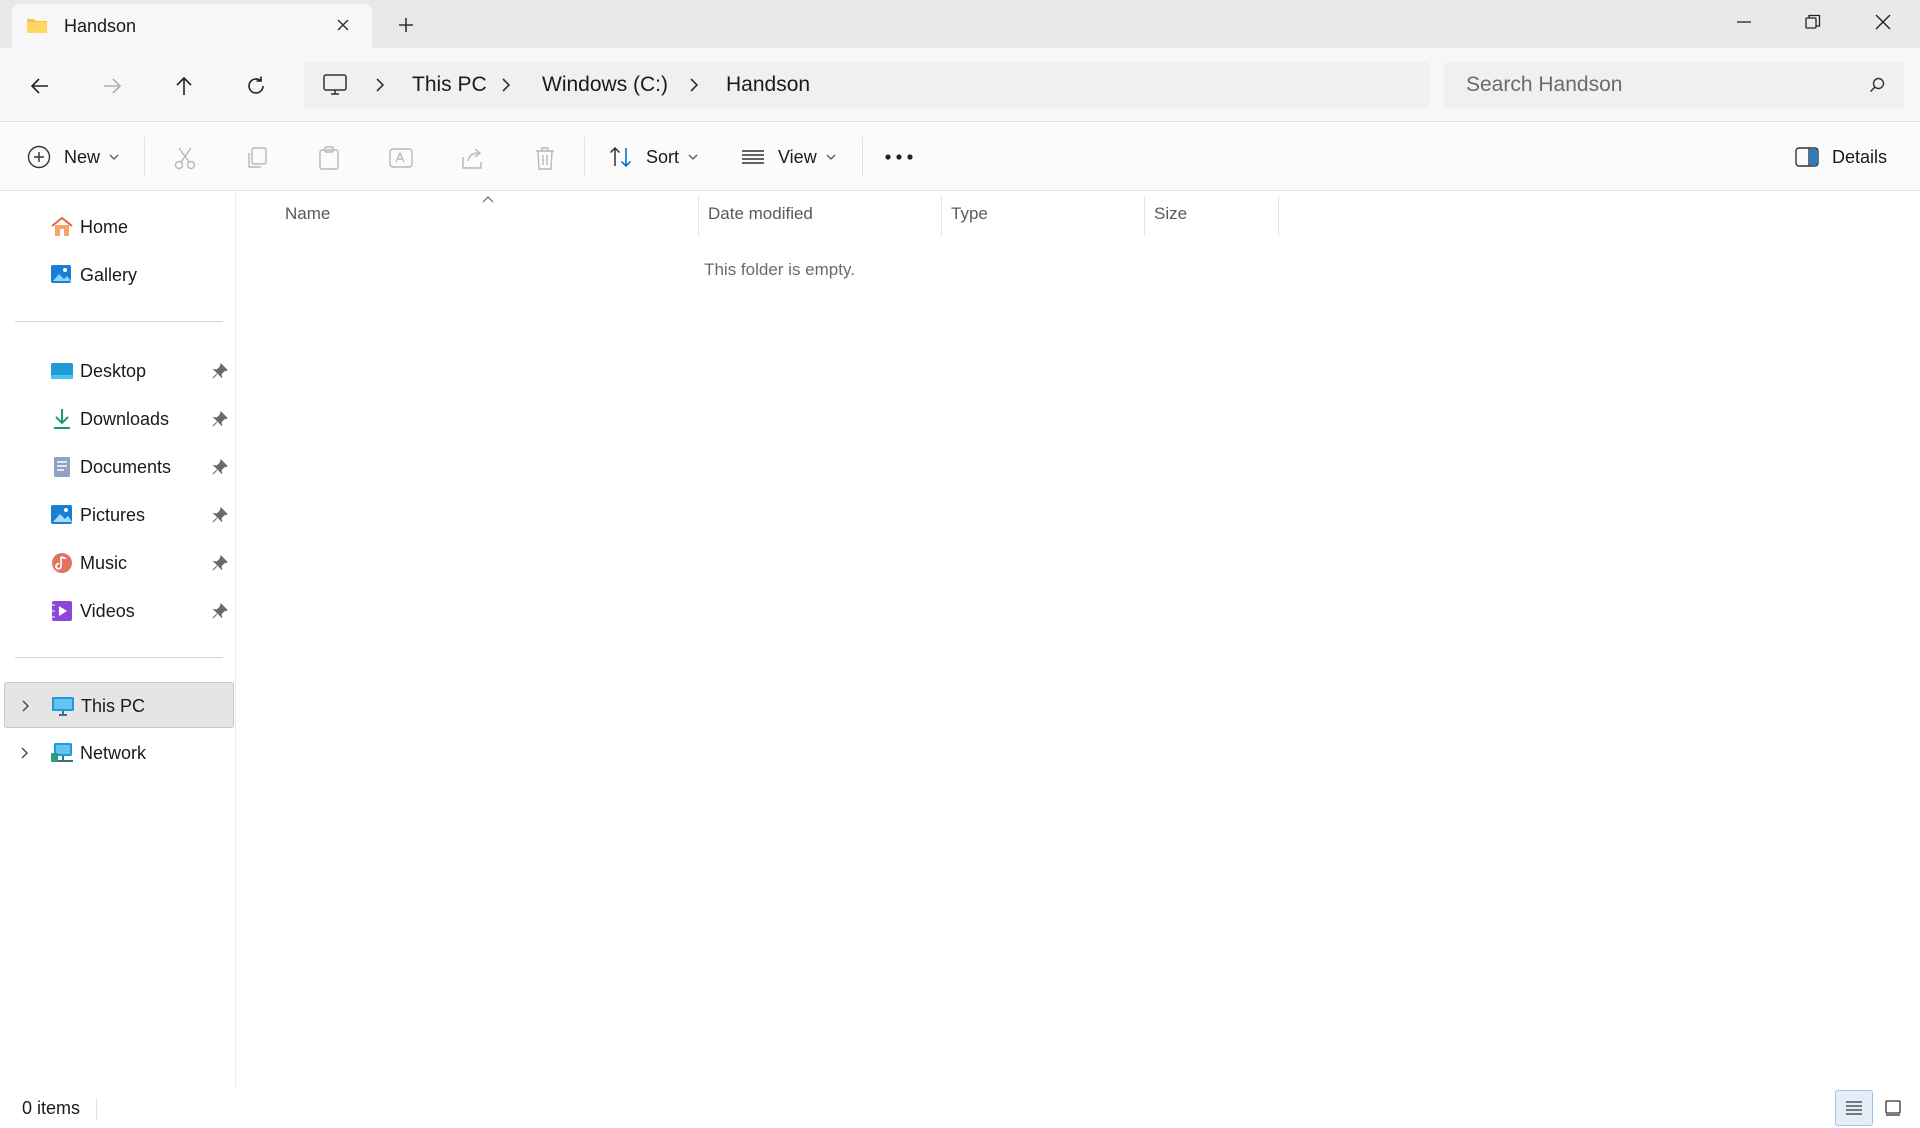  Describe the element at coordinates (119, 563) in the screenshot. I see `sidebar-item-music: Music` at that location.